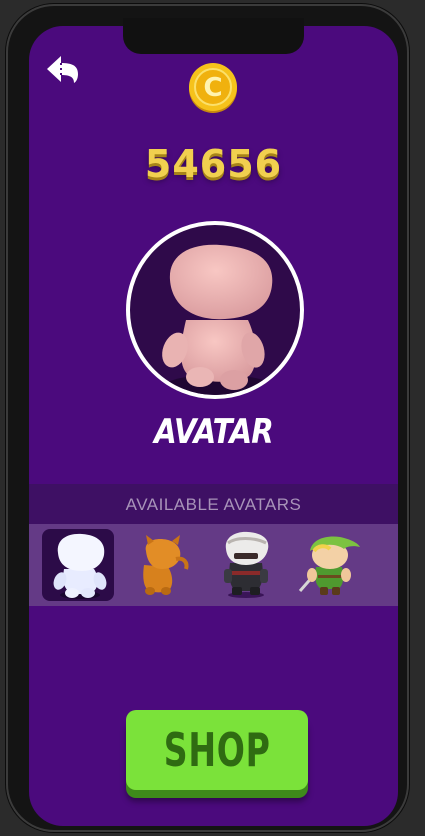 Image resolution: width=425 pixels, height=836 pixels. I want to click on shop-button-label: SHOP, so click(217, 750).